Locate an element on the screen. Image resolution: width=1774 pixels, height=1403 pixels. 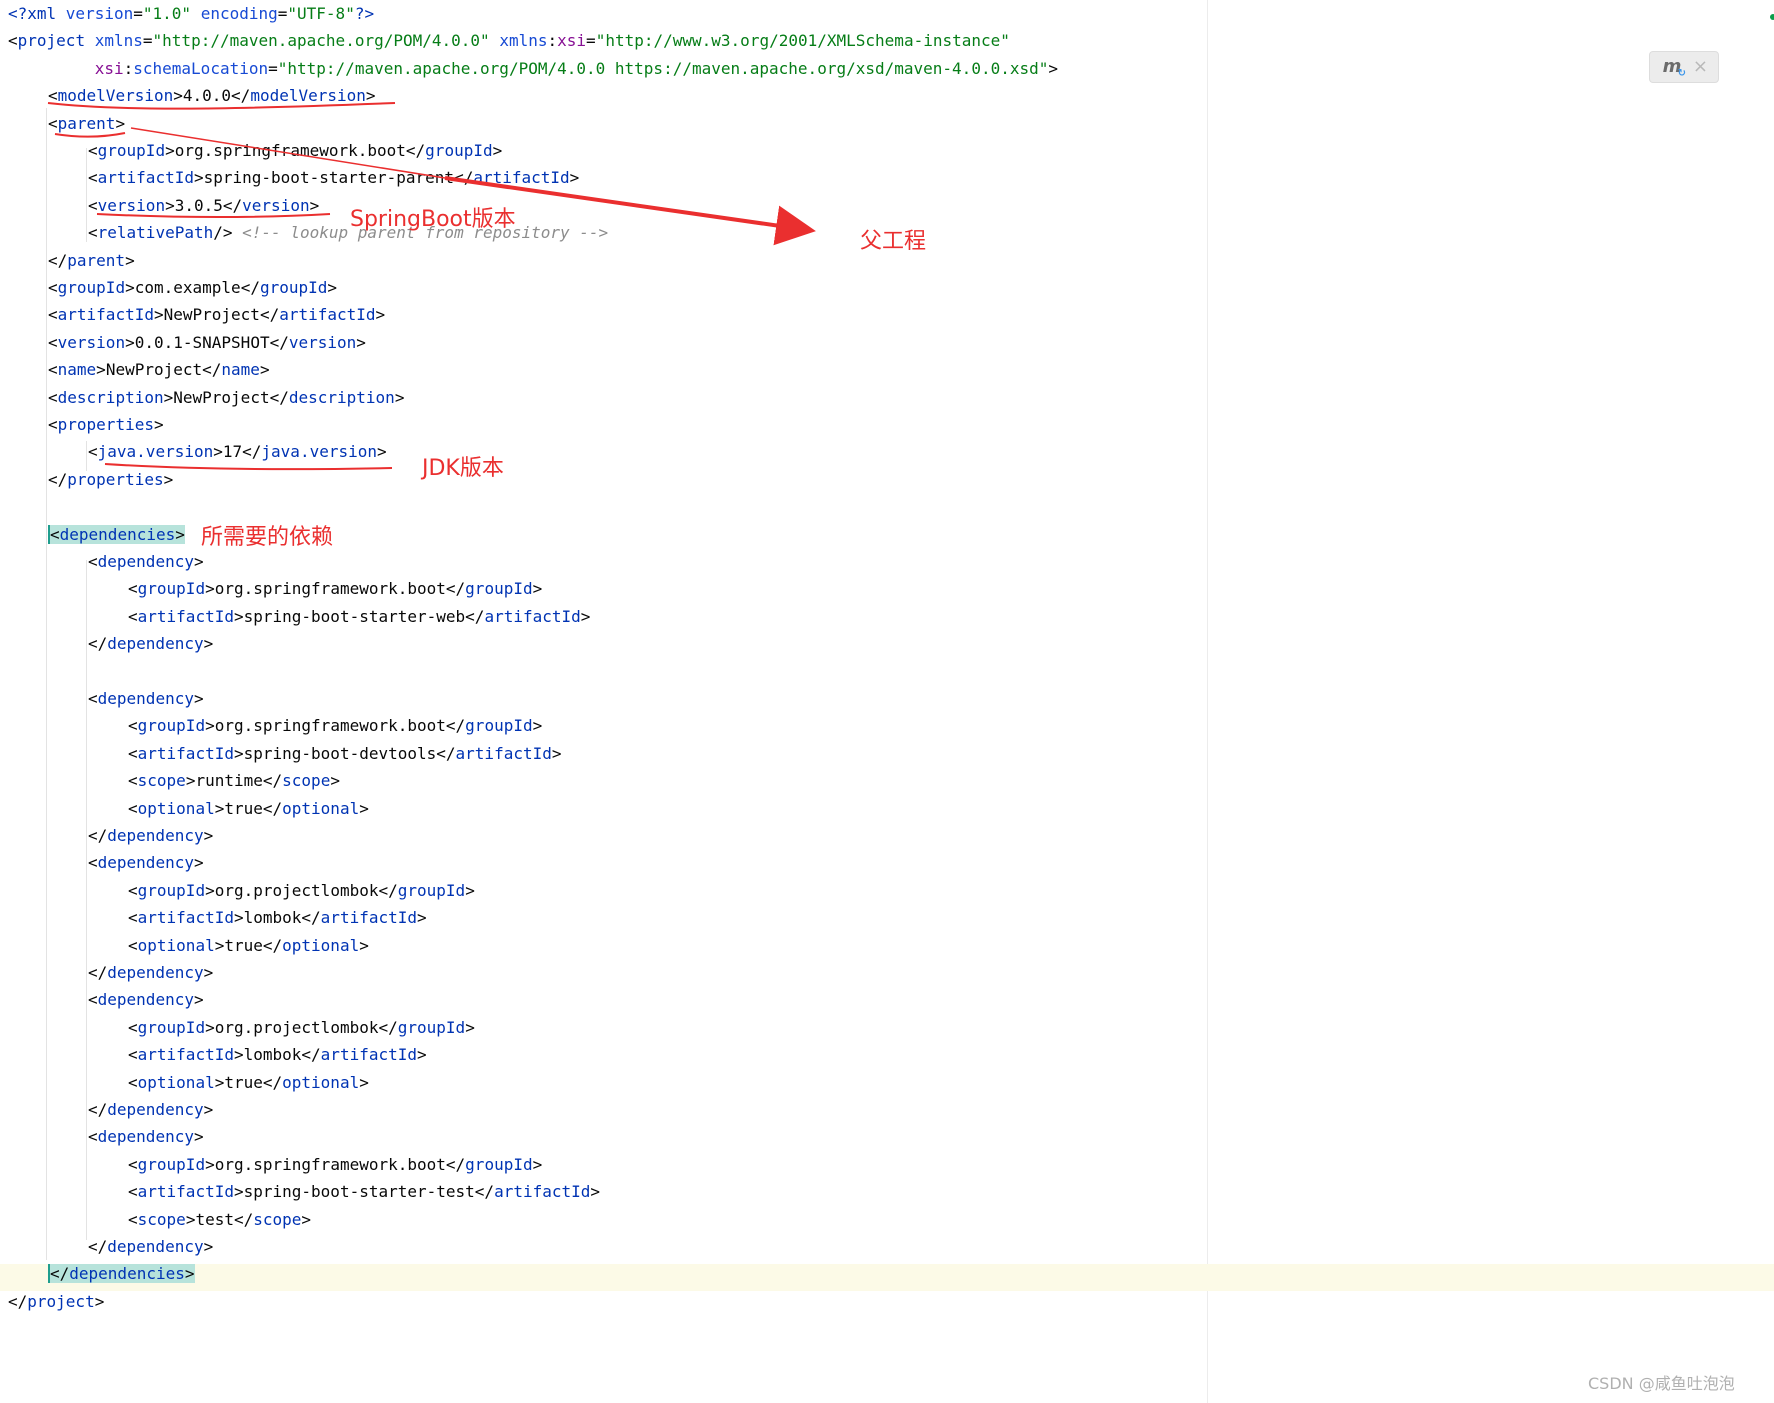
code-line-content: <dependency> is located at coordinates (146, 999).